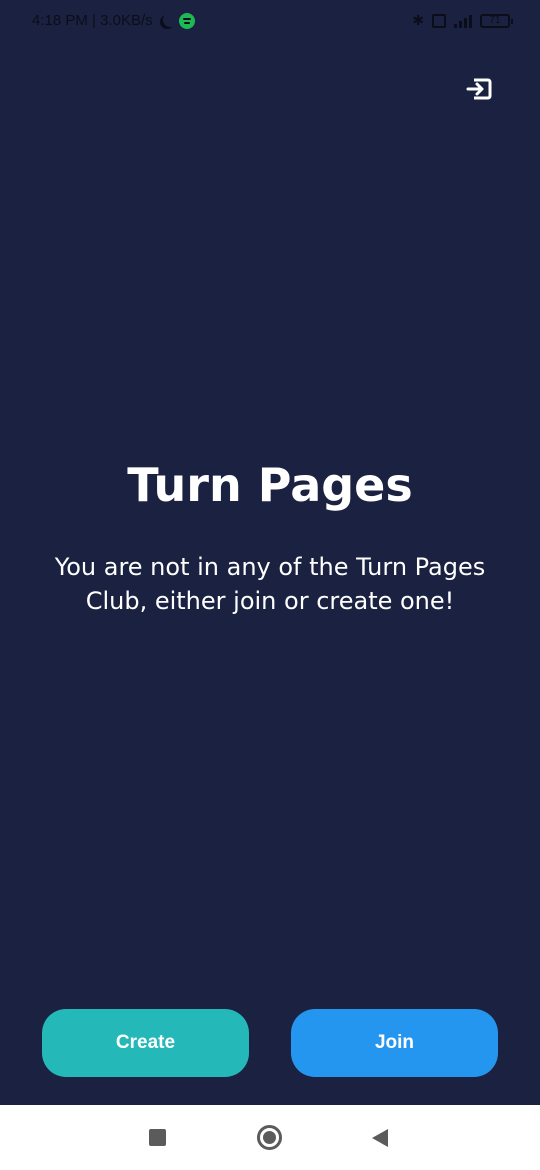 The width and height of the screenshot is (540, 1170). I want to click on signal-icon, so click(463, 21).